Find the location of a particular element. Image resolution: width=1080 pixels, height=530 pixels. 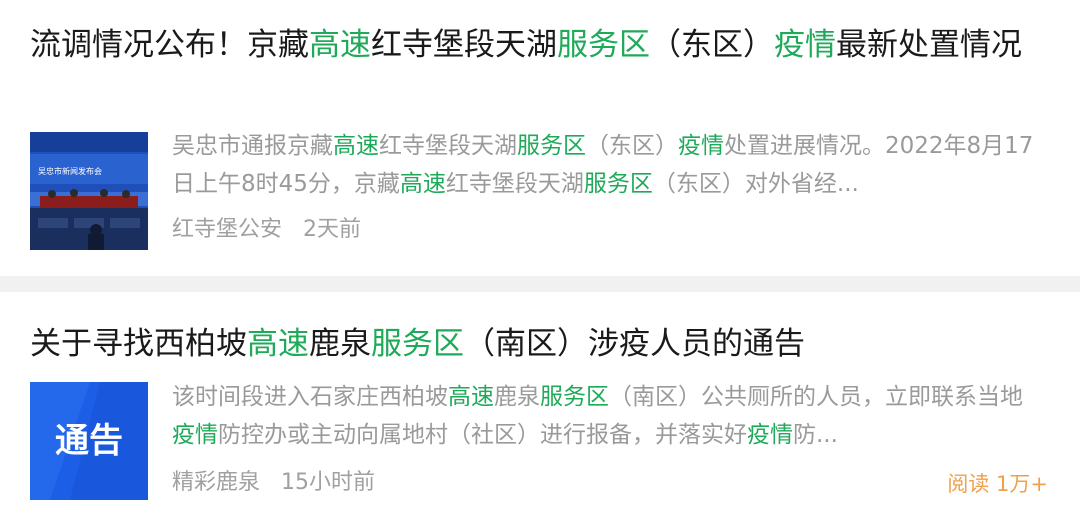

article-time: 2天前 is located at coordinates (332, 229).